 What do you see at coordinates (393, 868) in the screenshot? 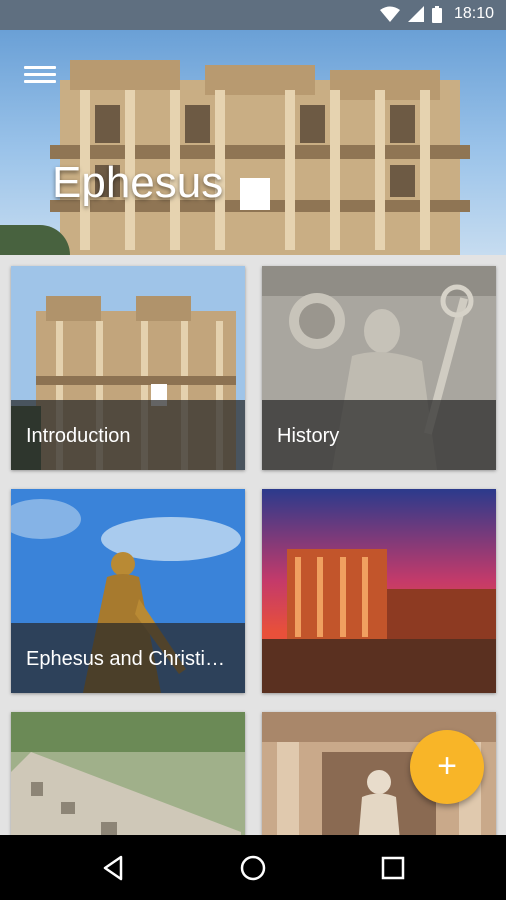
I see `recents-icon` at bounding box center [393, 868].